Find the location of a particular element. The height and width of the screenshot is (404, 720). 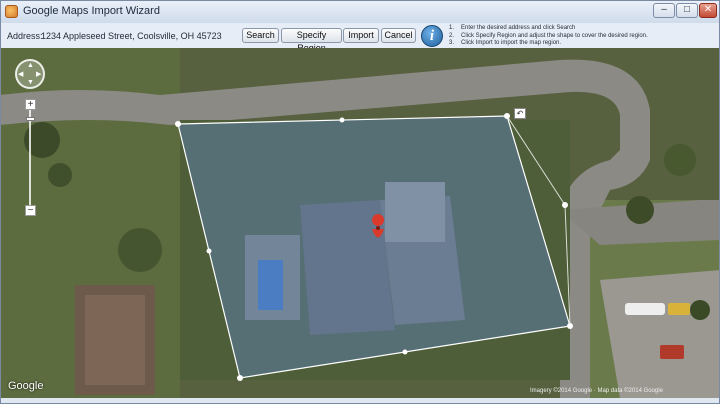

cancel-button: Cancel is located at coordinates (398, 35).